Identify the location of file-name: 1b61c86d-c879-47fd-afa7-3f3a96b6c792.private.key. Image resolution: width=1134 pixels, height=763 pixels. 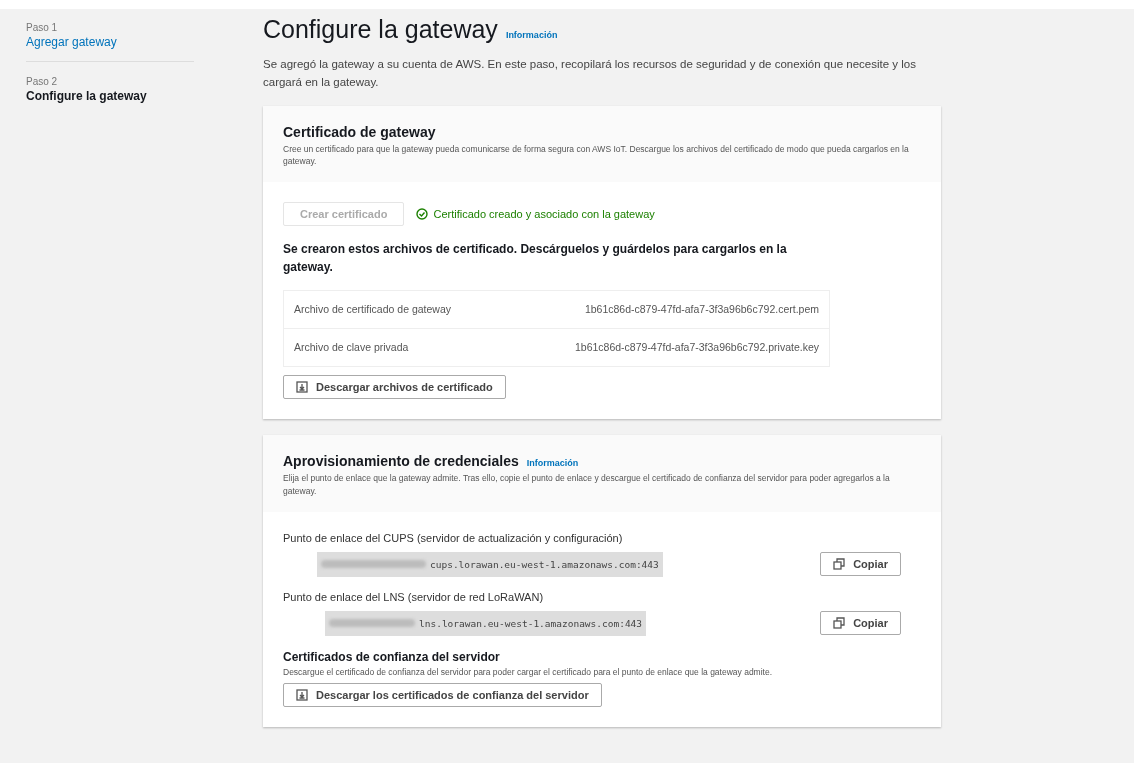
(697, 347).